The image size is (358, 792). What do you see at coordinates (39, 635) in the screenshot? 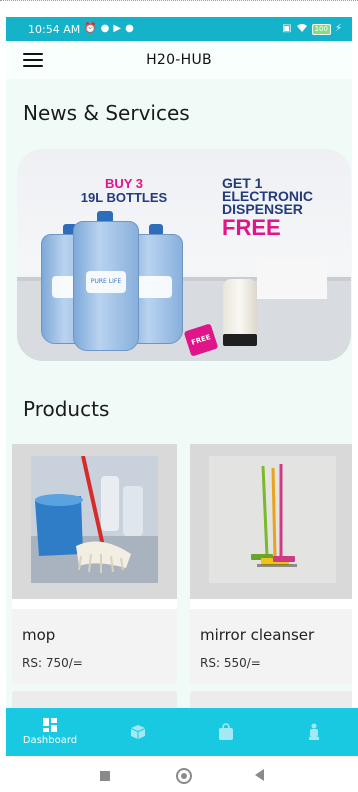
I see `product-name: mop` at bounding box center [39, 635].